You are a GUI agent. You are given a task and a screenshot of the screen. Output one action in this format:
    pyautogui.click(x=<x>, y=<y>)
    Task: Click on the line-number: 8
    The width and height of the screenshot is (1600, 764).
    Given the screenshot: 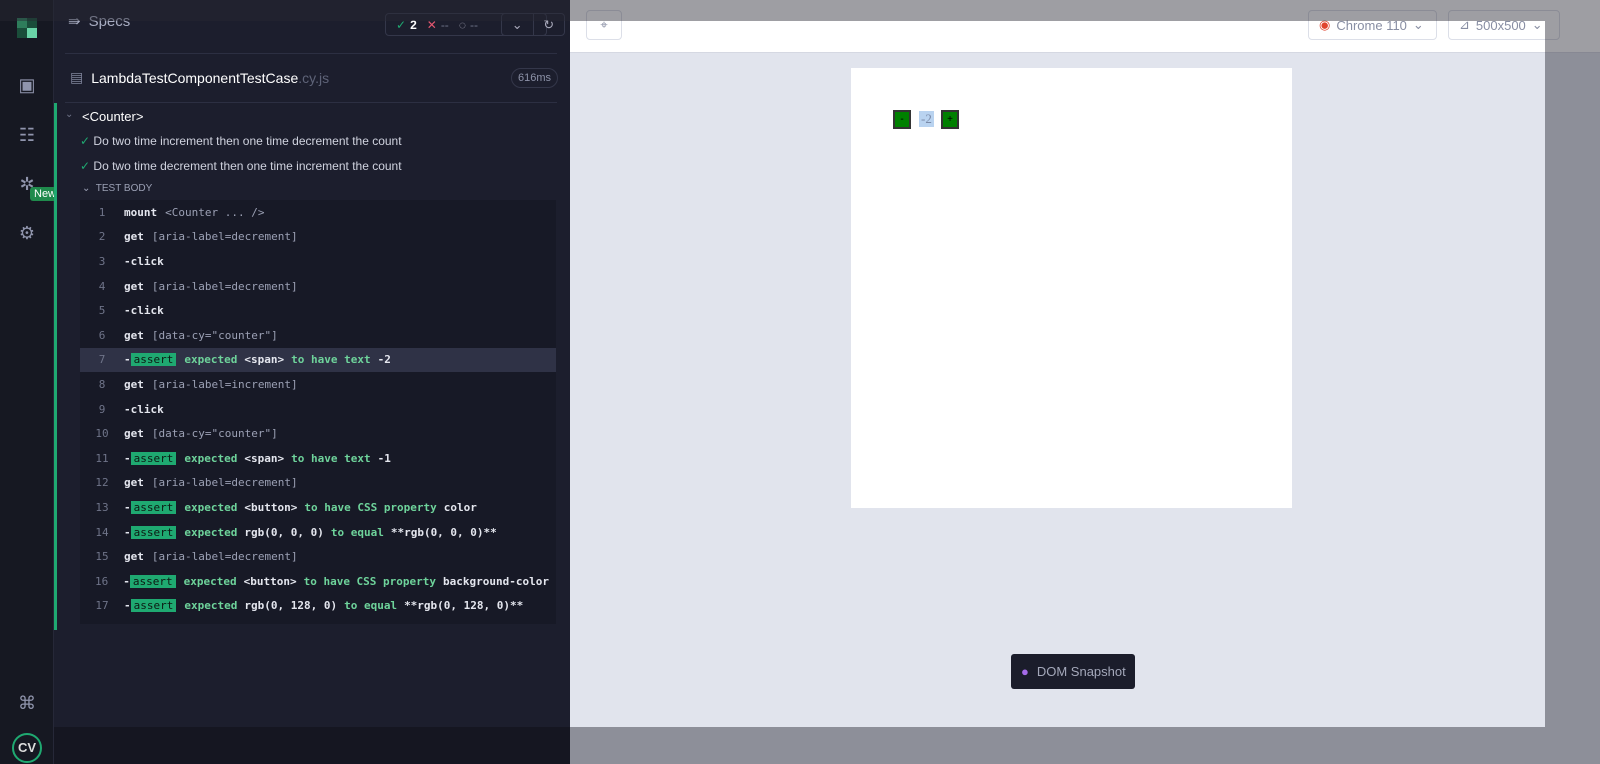 What is the action you would take?
    pyautogui.click(x=102, y=384)
    